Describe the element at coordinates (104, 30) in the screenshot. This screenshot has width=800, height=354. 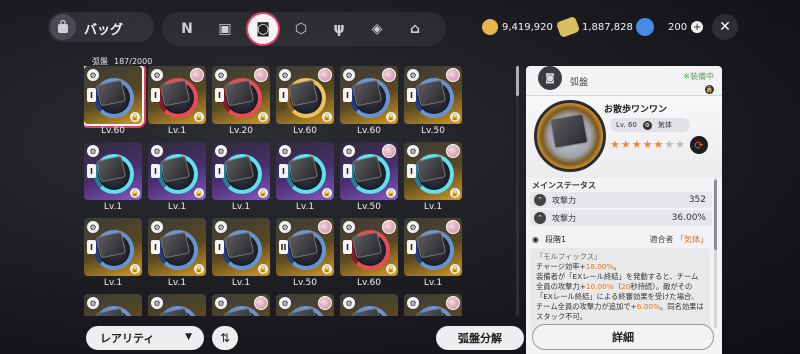
I see `page-title: バッグ` at that location.